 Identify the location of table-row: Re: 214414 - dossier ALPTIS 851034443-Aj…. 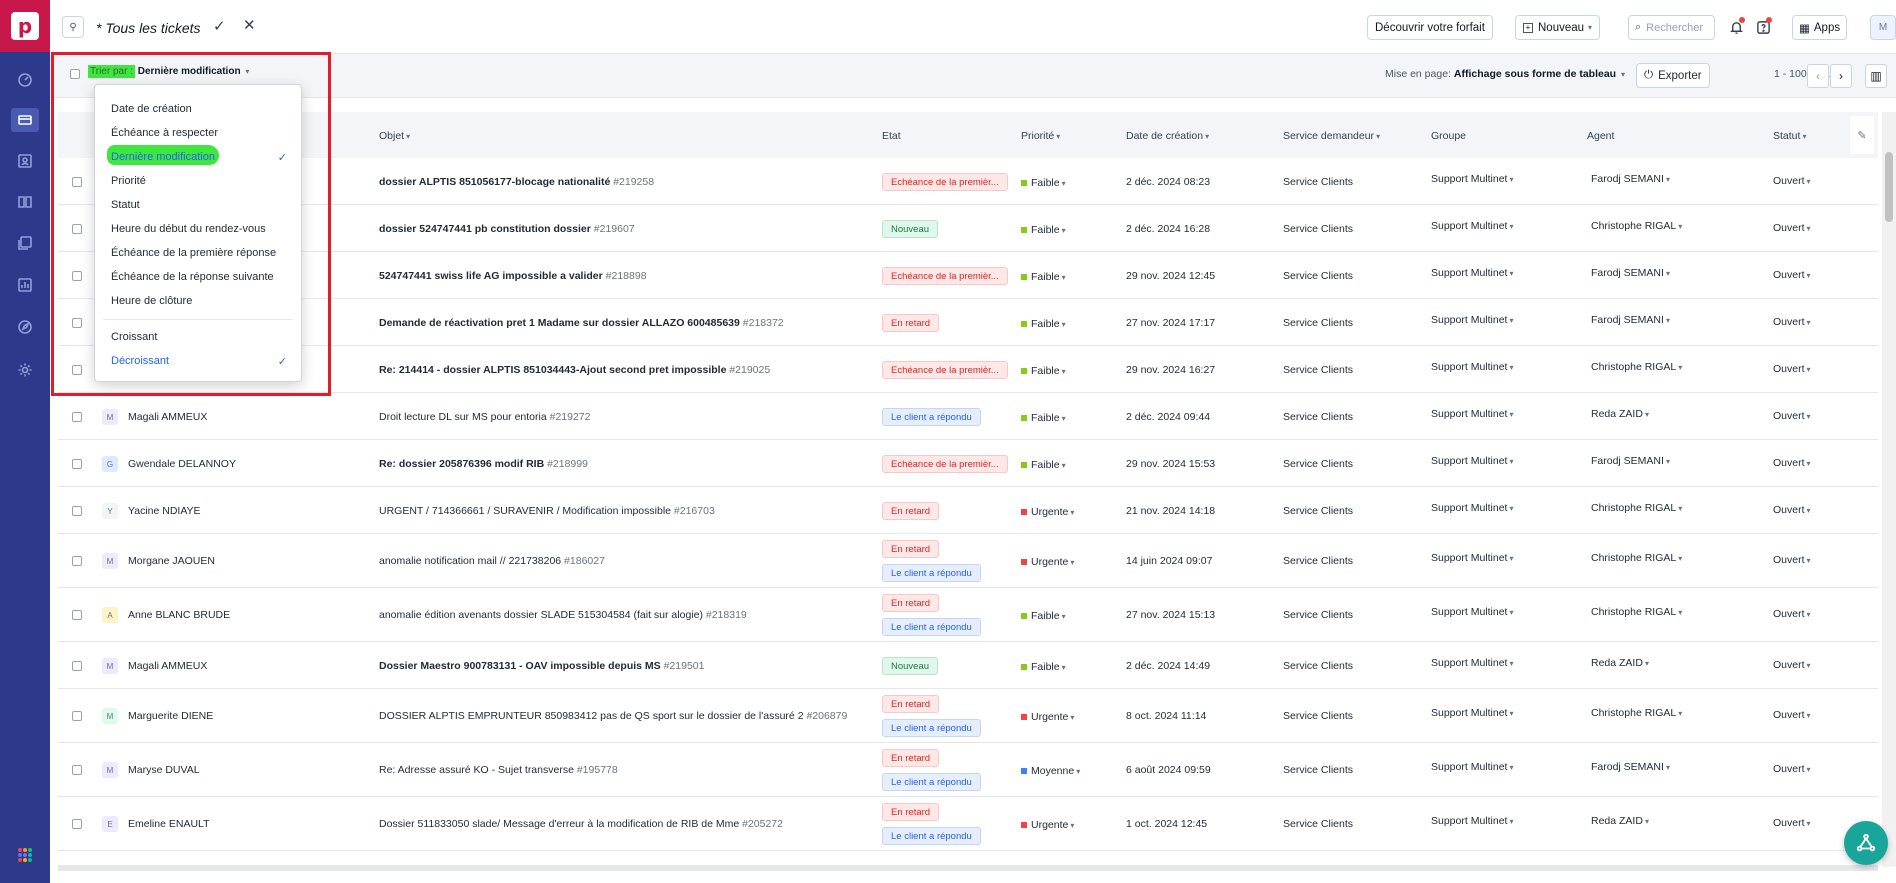
(968, 369).